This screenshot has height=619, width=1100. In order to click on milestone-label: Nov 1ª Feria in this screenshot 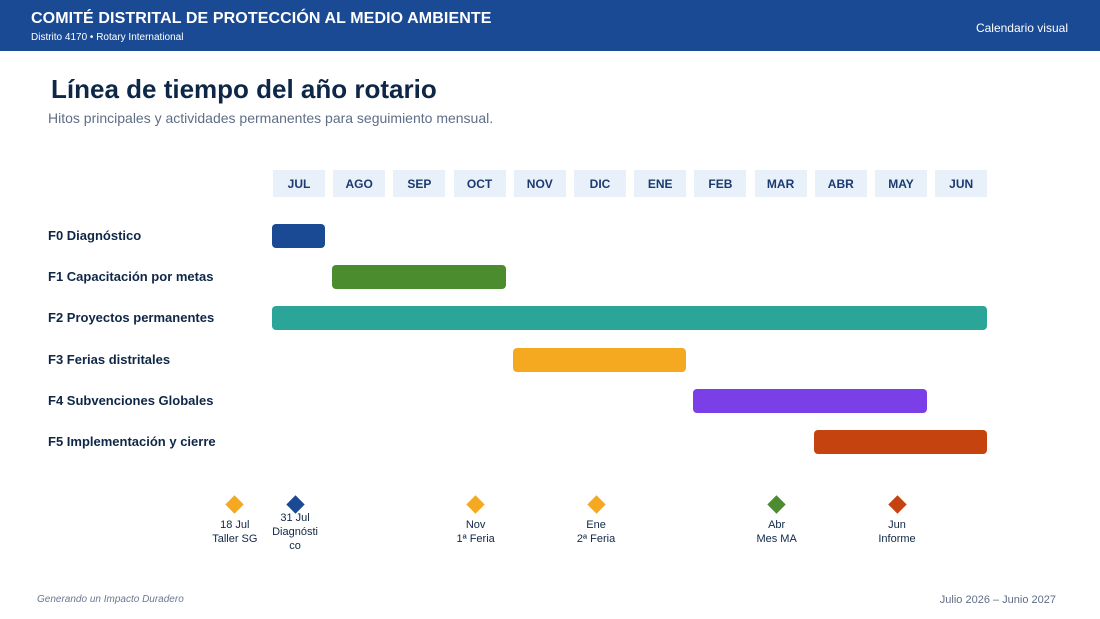, I will do `click(476, 532)`.